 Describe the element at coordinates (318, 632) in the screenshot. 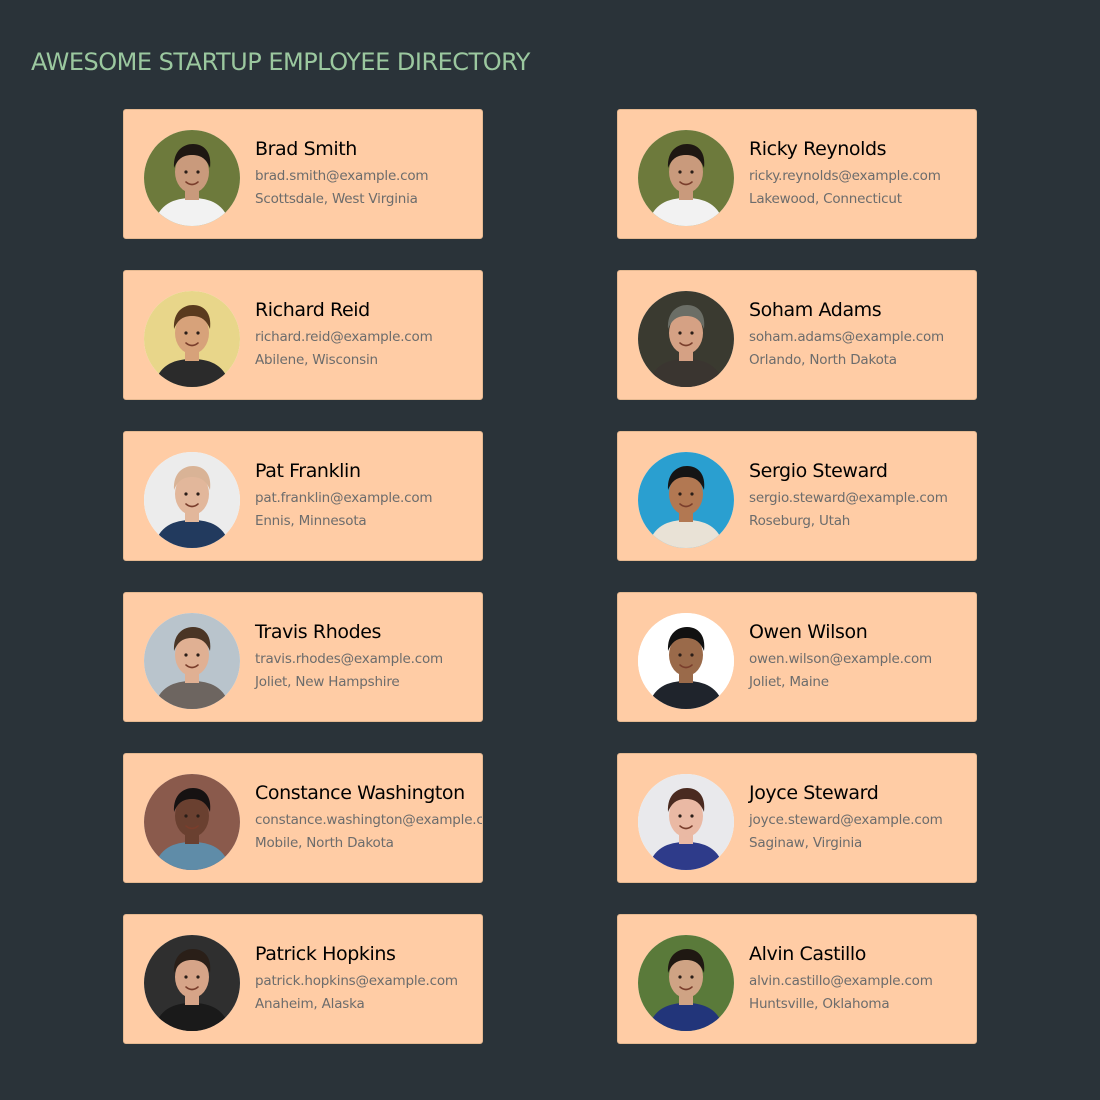

I see `employee-name: Travis Rhodes` at that location.